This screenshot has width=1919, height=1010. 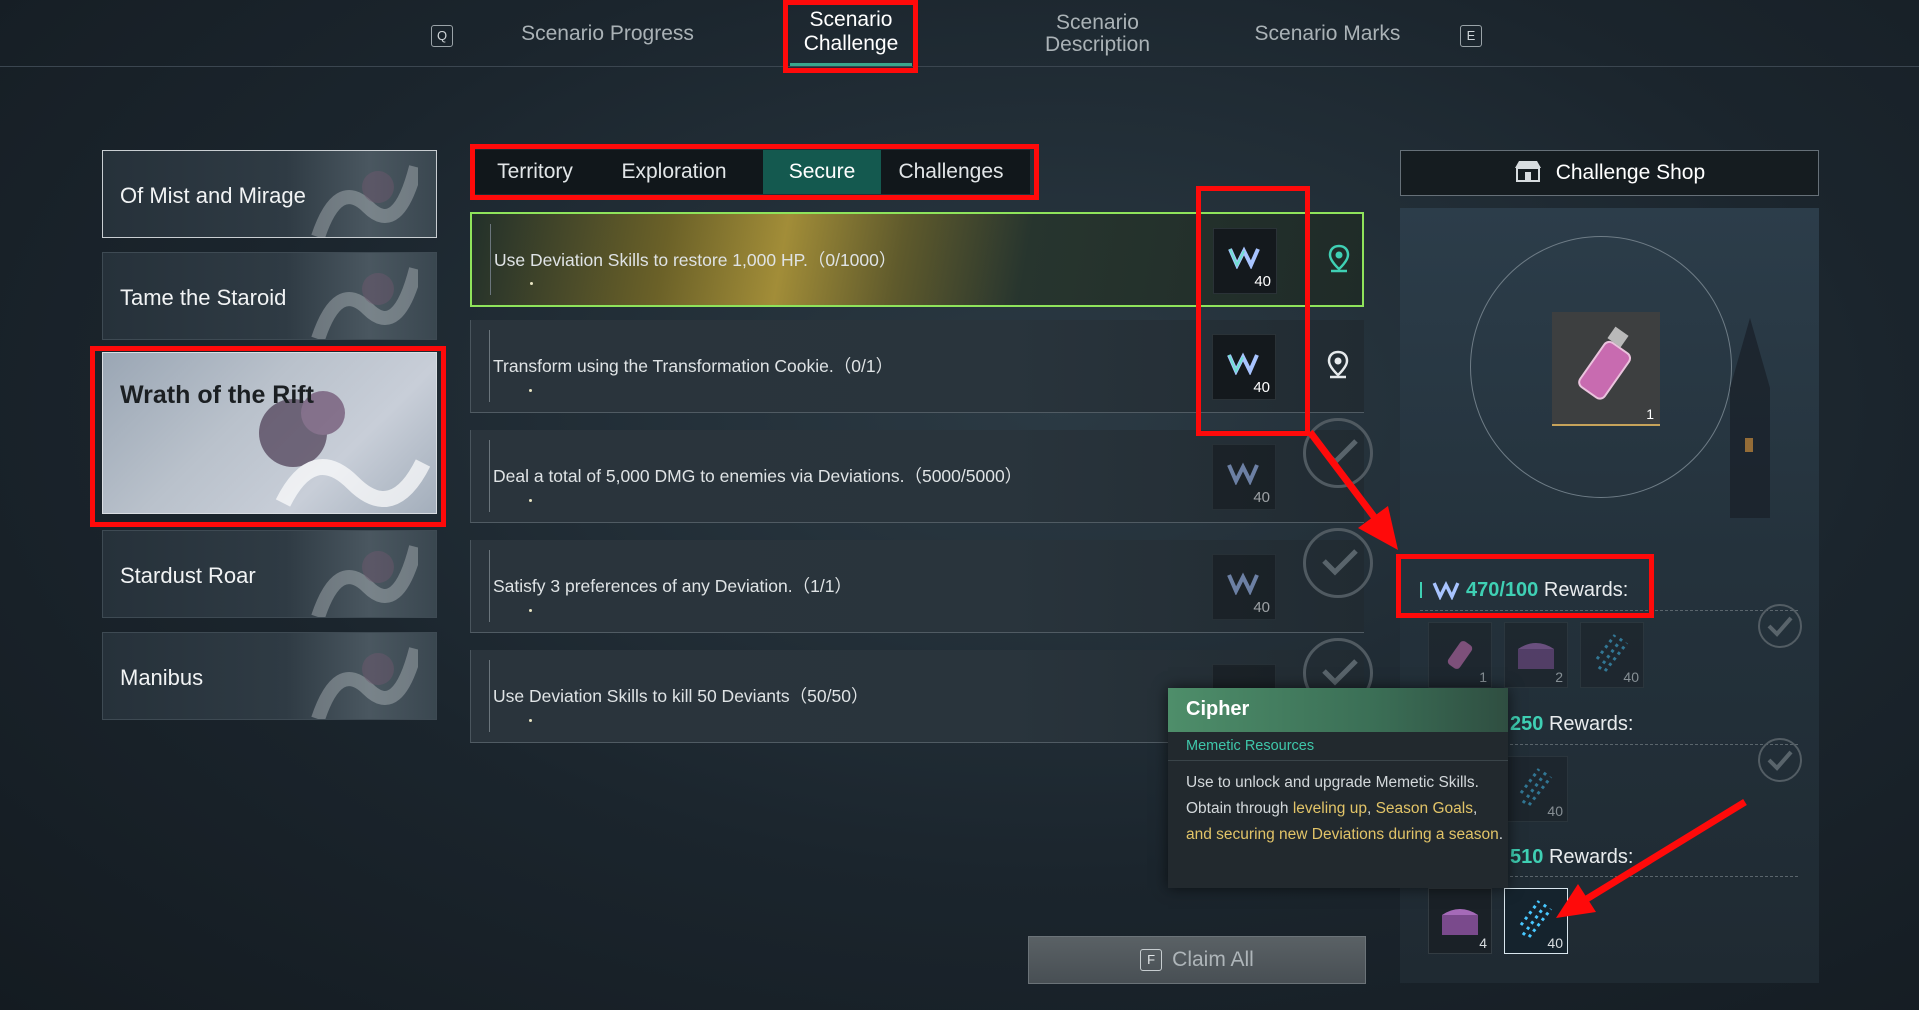 I want to click on prev-tab-key-hint: Q, so click(x=442, y=36).